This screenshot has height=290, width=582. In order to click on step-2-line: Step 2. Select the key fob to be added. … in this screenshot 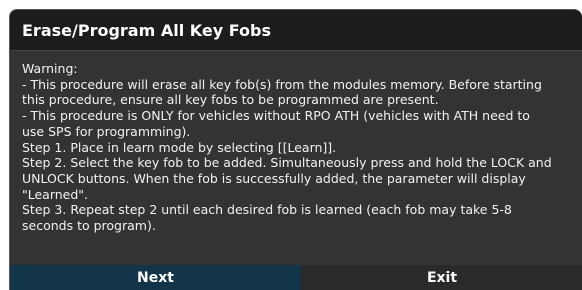, I will do `click(287, 163)`.